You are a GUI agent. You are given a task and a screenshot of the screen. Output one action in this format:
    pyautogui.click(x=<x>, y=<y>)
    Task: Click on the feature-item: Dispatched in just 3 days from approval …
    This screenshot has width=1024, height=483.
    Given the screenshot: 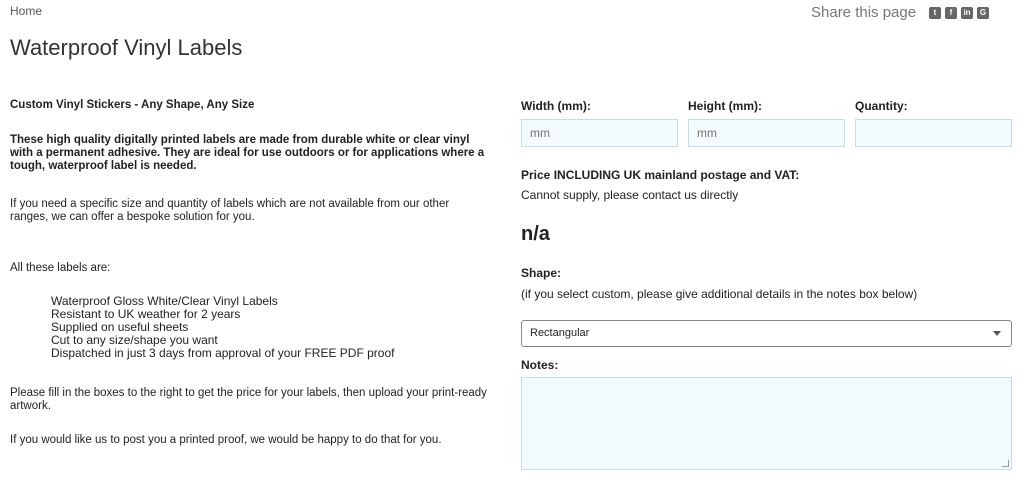 What is the action you would take?
    pyautogui.click(x=223, y=353)
    